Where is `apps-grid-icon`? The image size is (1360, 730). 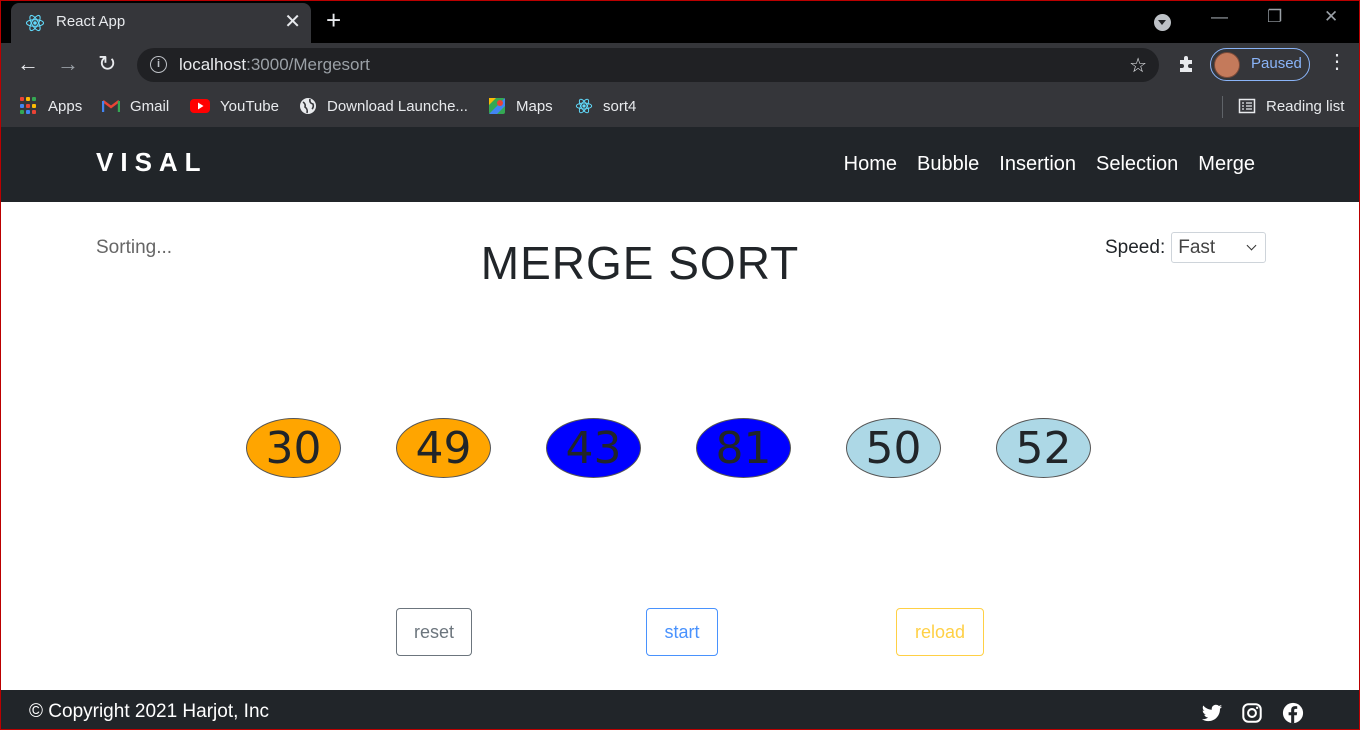 apps-grid-icon is located at coordinates (29, 106).